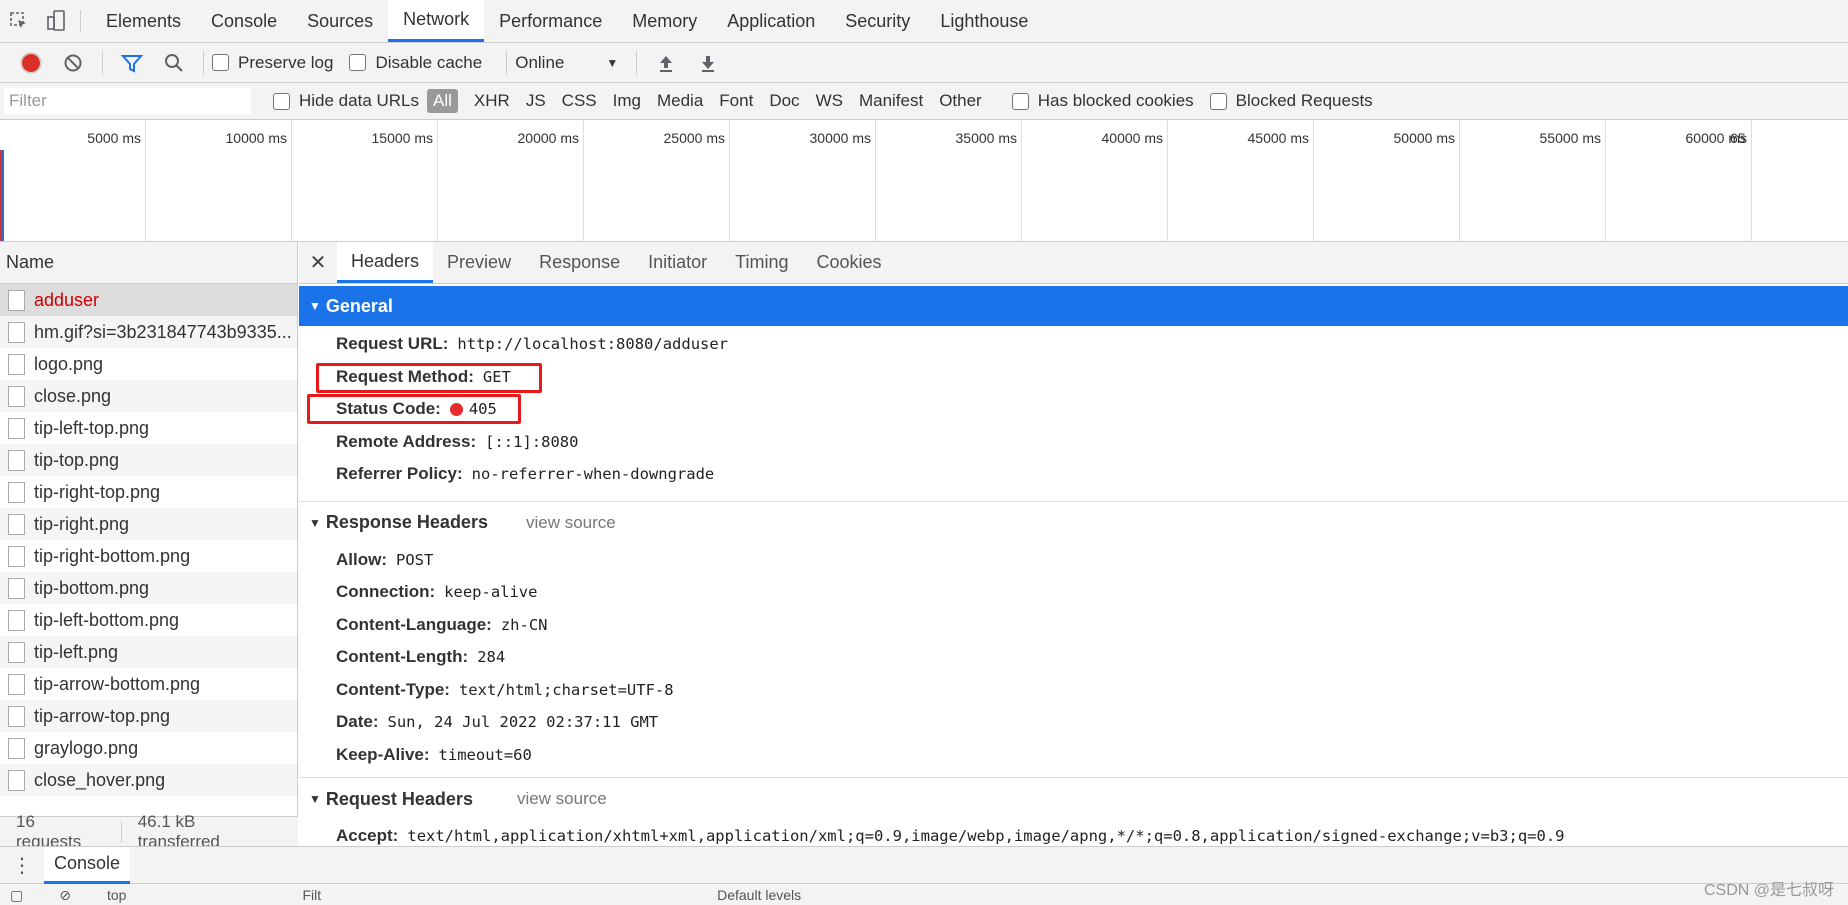  Describe the element at coordinates (148, 492) in the screenshot. I see `request-row: tip-right-top.png` at that location.